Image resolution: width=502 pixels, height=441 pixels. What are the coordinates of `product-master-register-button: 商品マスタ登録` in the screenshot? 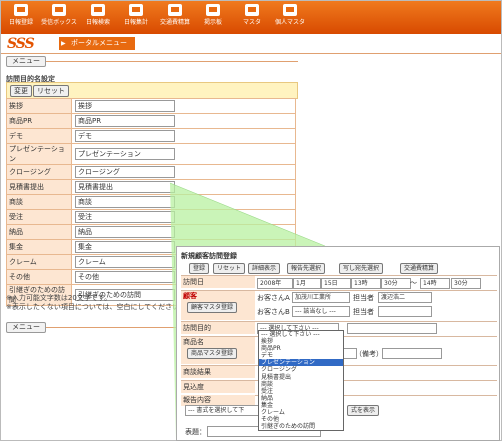 It's located at (212, 353).